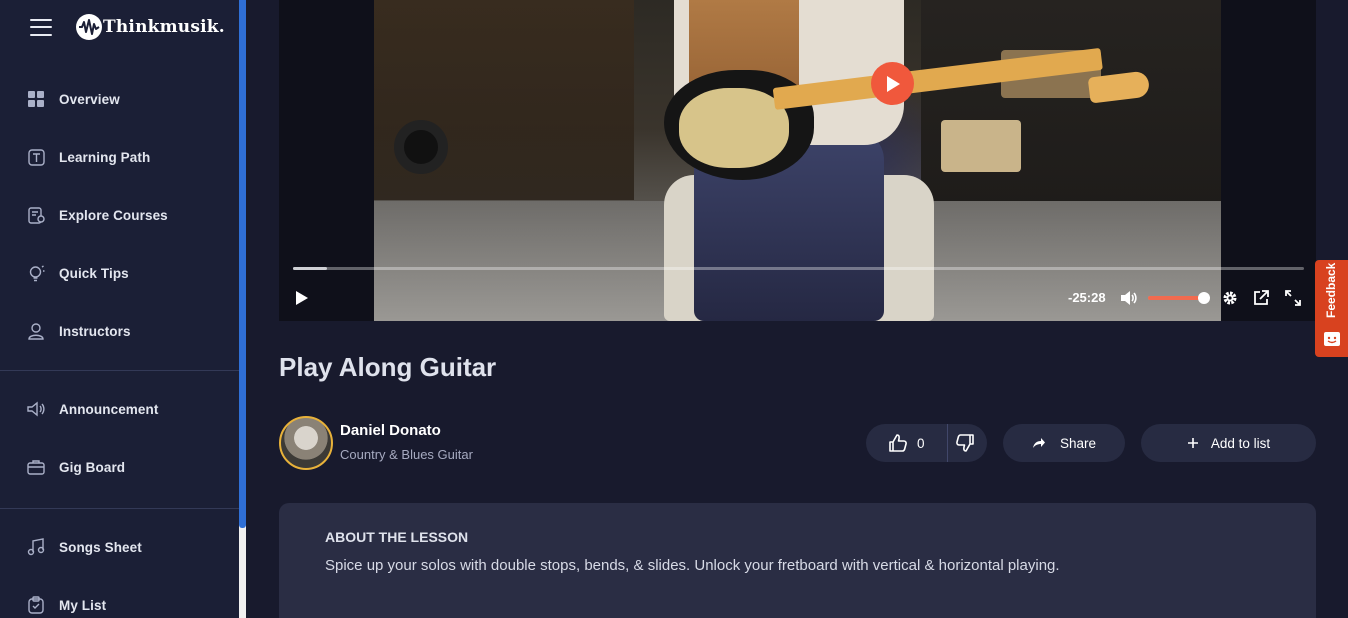  I want to click on sidebar-item-label: Instructors, so click(95, 331).